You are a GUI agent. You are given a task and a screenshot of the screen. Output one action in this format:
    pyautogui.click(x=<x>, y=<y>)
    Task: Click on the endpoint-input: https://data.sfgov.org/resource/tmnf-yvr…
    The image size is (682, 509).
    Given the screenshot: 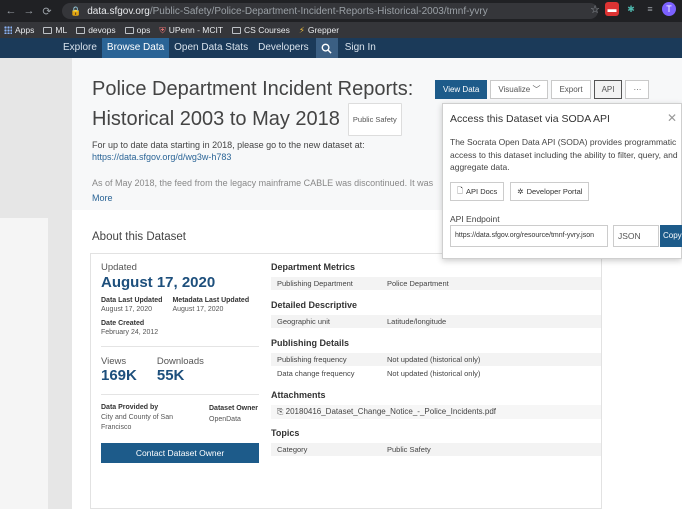 What is the action you would take?
    pyautogui.click(x=529, y=236)
    